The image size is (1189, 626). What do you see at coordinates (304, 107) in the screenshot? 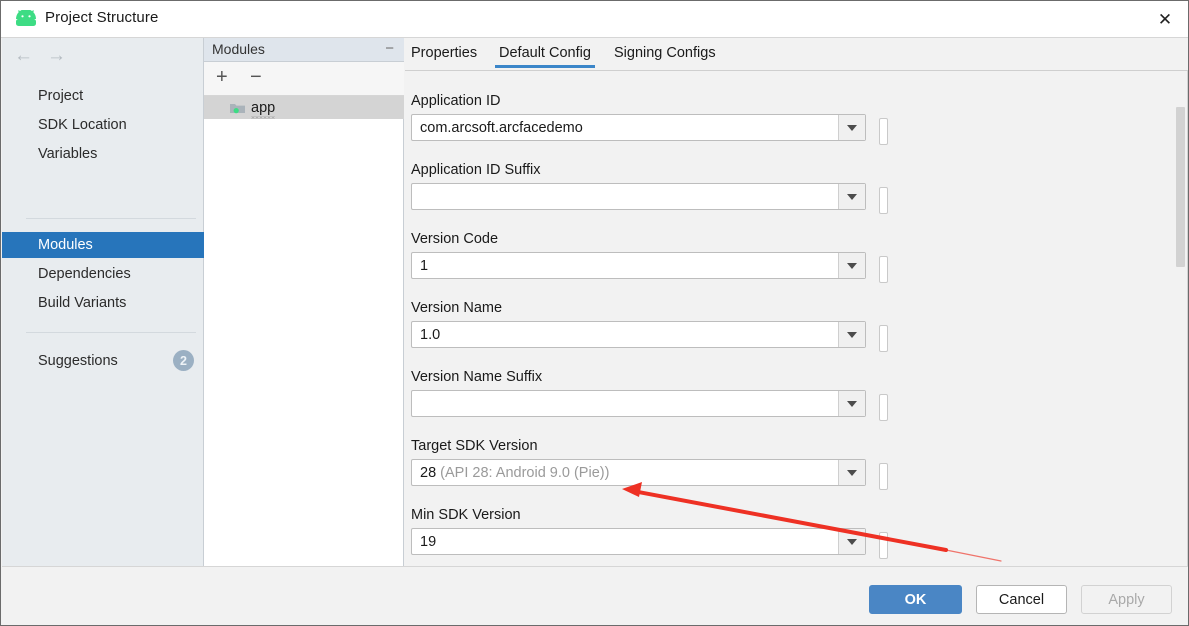
I see `module-list-item-app: app` at bounding box center [304, 107].